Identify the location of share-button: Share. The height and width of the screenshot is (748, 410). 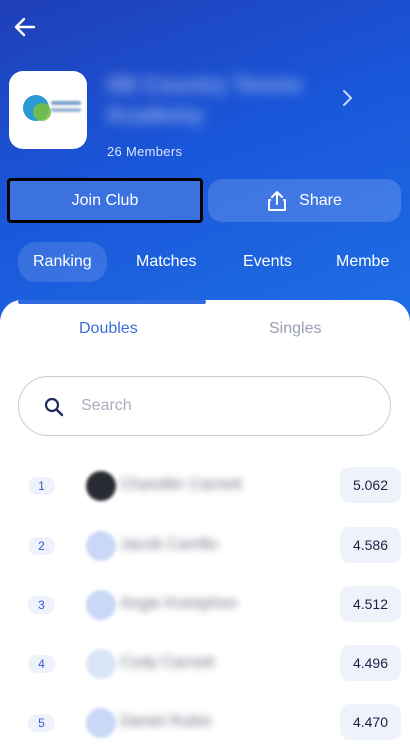
(304, 200).